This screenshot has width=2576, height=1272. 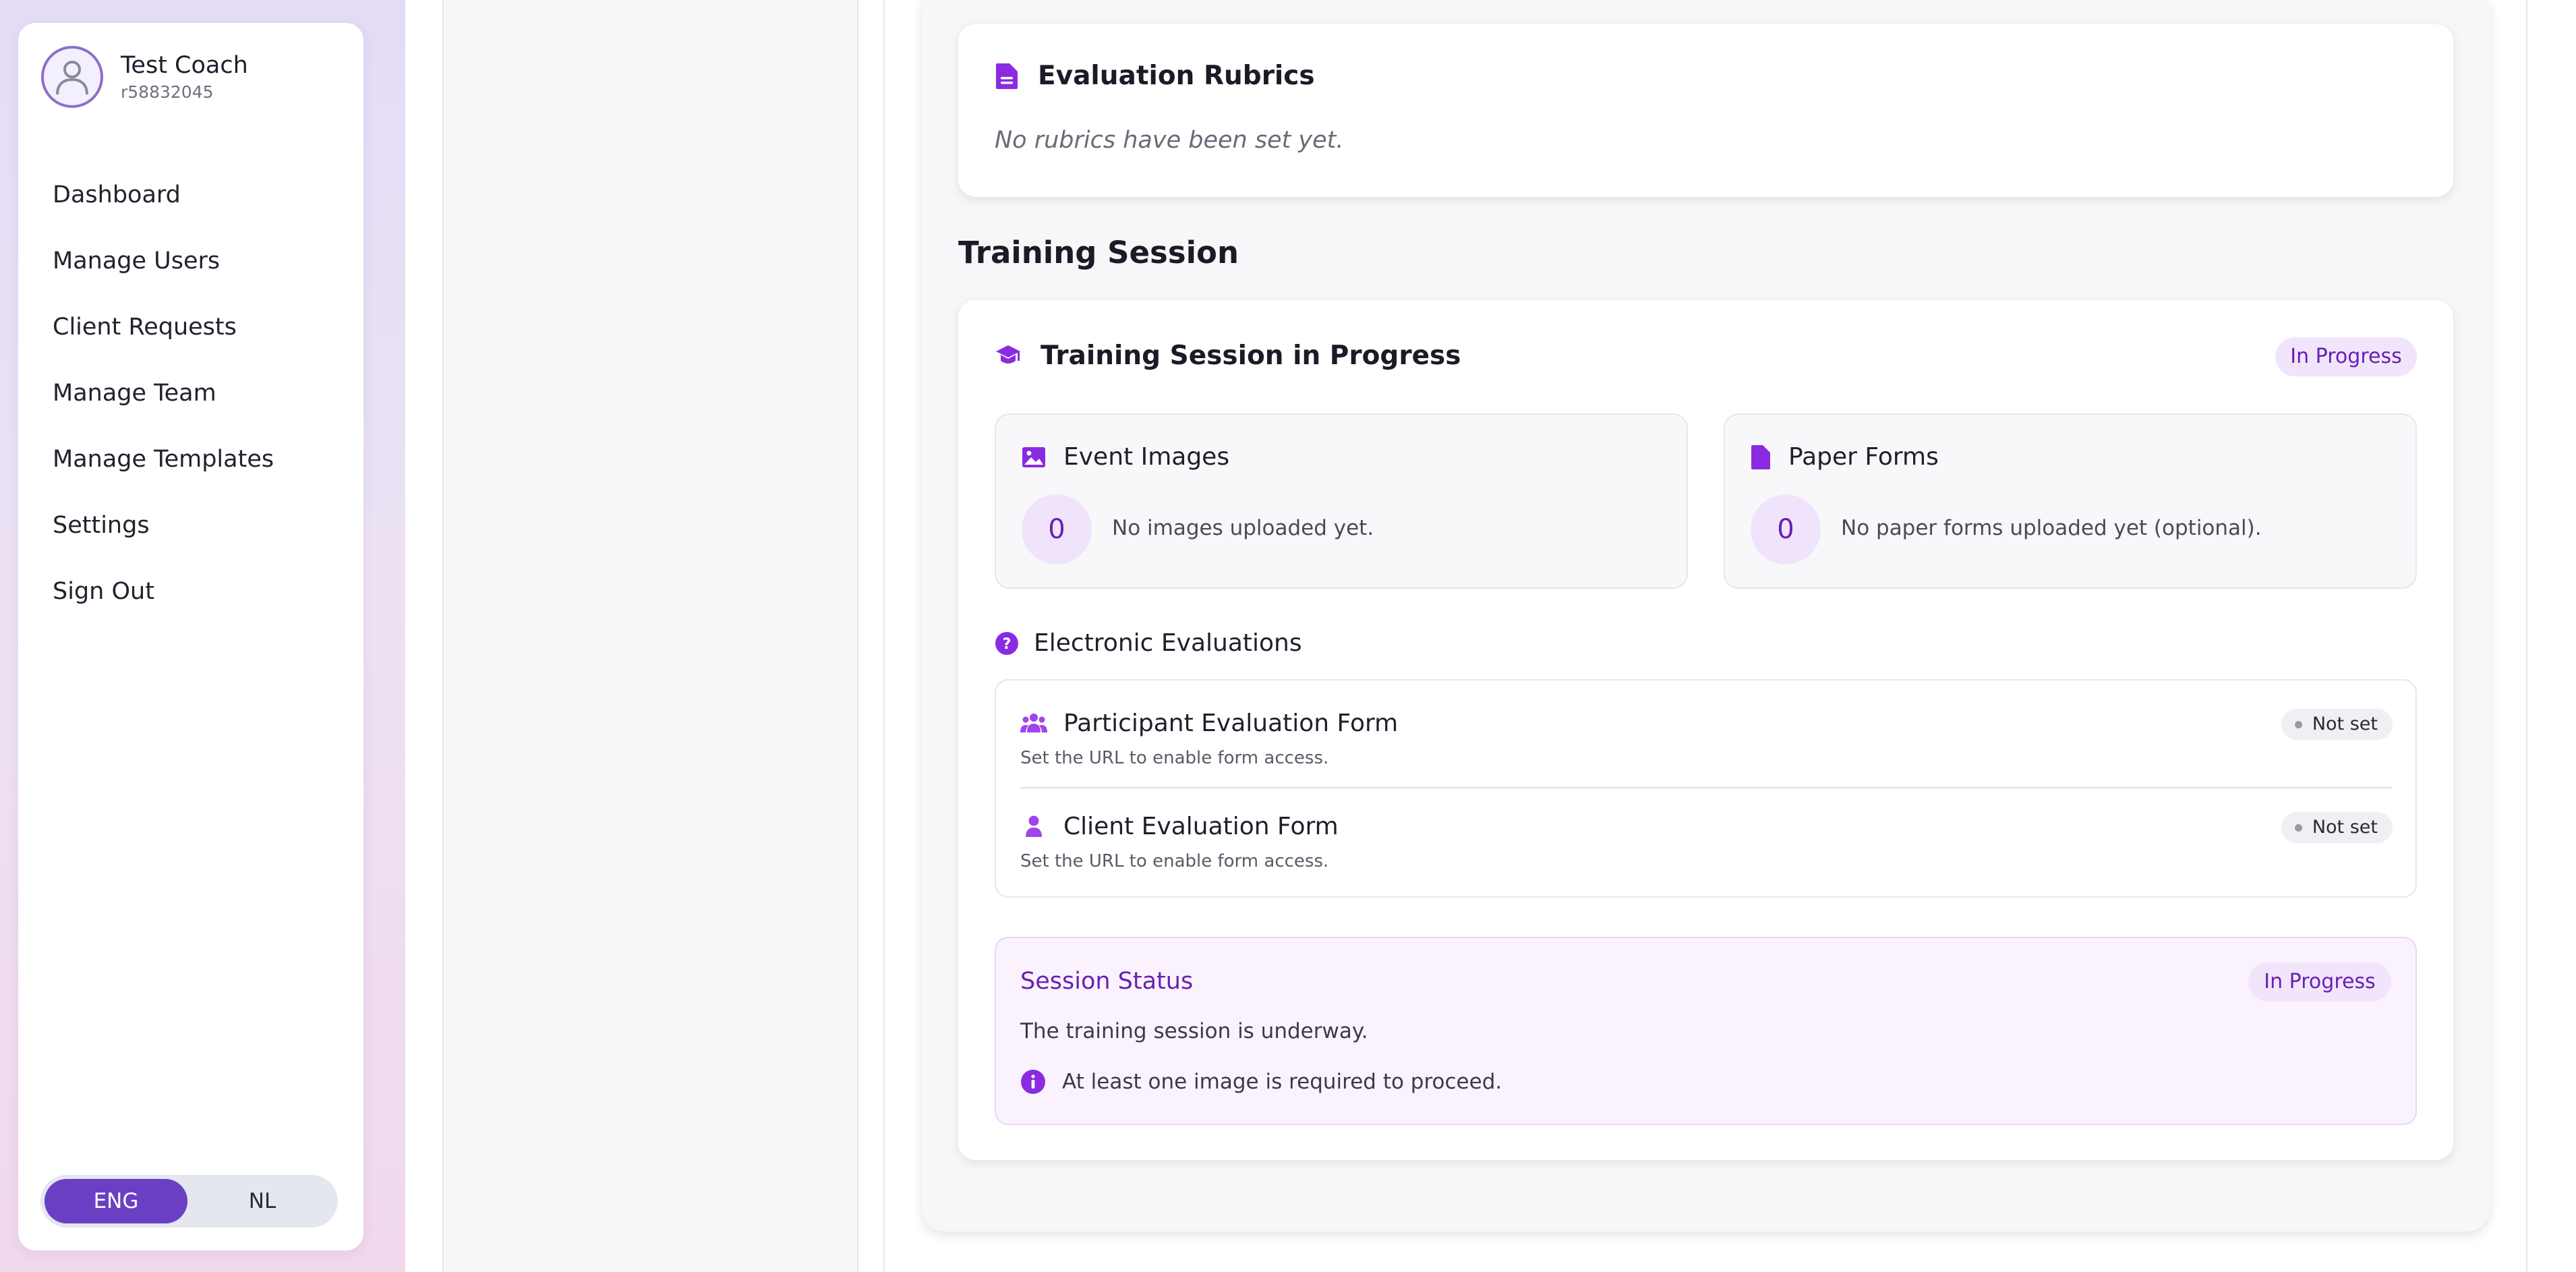 I want to click on client-form-status-badge: Not set, so click(x=2337, y=827).